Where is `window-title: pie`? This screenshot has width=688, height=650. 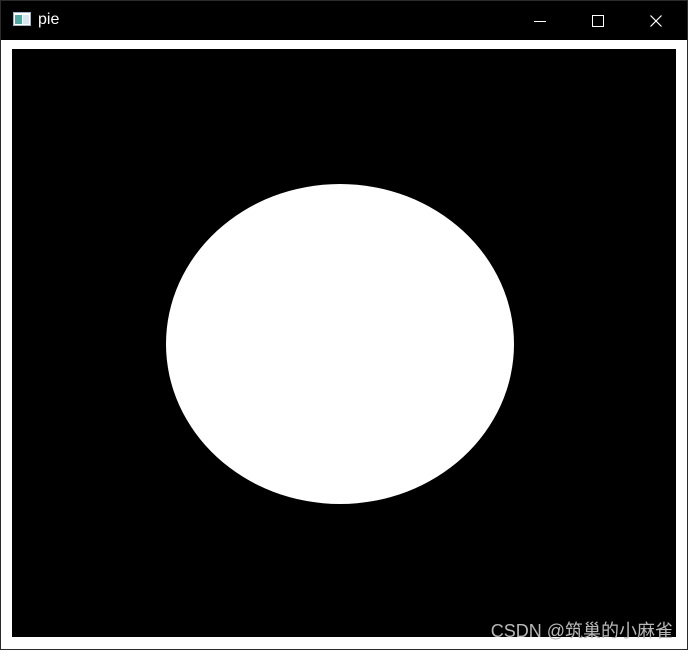
window-title: pie is located at coordinates (49, 19).